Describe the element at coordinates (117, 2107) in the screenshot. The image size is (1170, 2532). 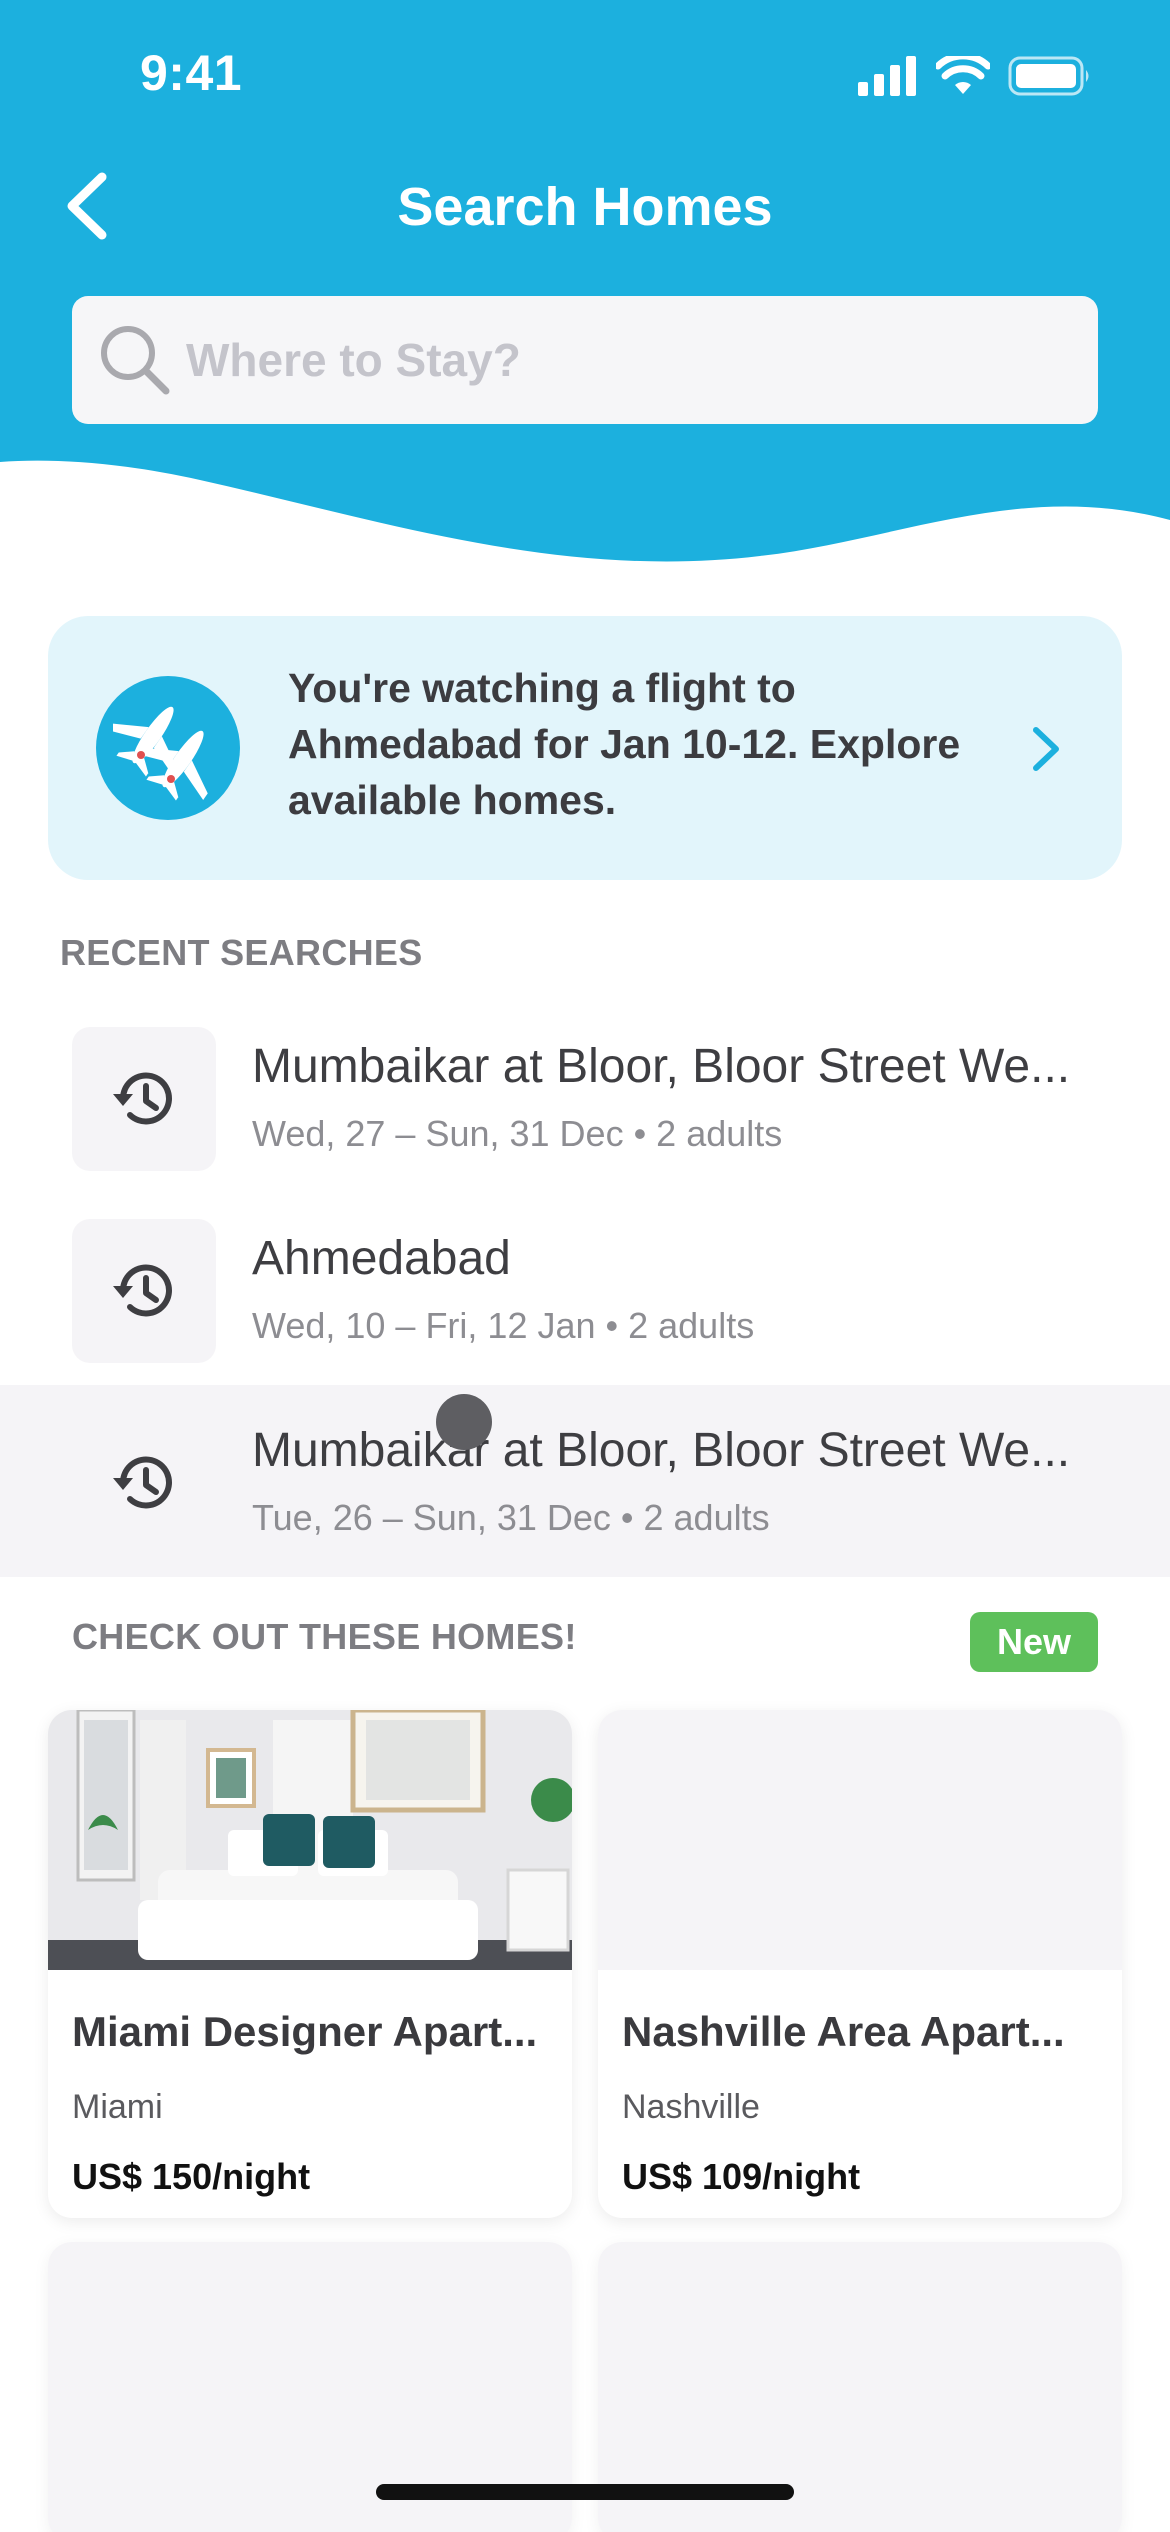
I see `home-city: Miami` at that location.